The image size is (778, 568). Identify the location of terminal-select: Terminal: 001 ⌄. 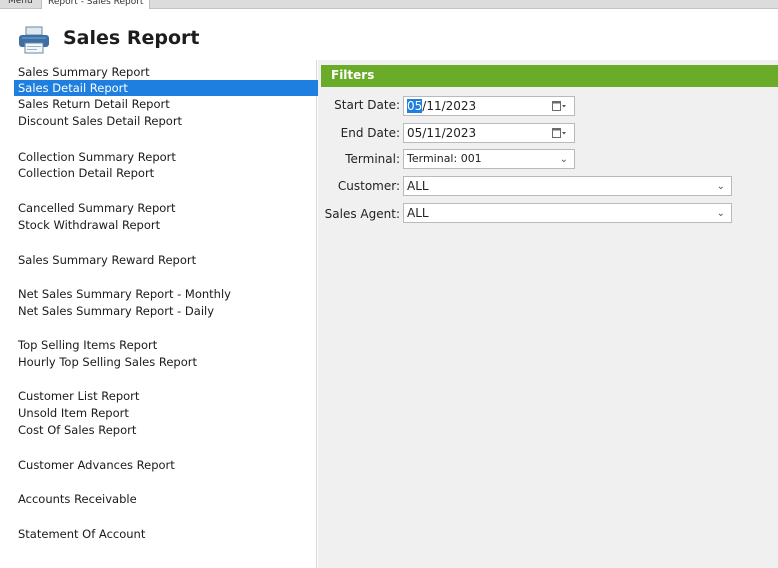
(489, 159).